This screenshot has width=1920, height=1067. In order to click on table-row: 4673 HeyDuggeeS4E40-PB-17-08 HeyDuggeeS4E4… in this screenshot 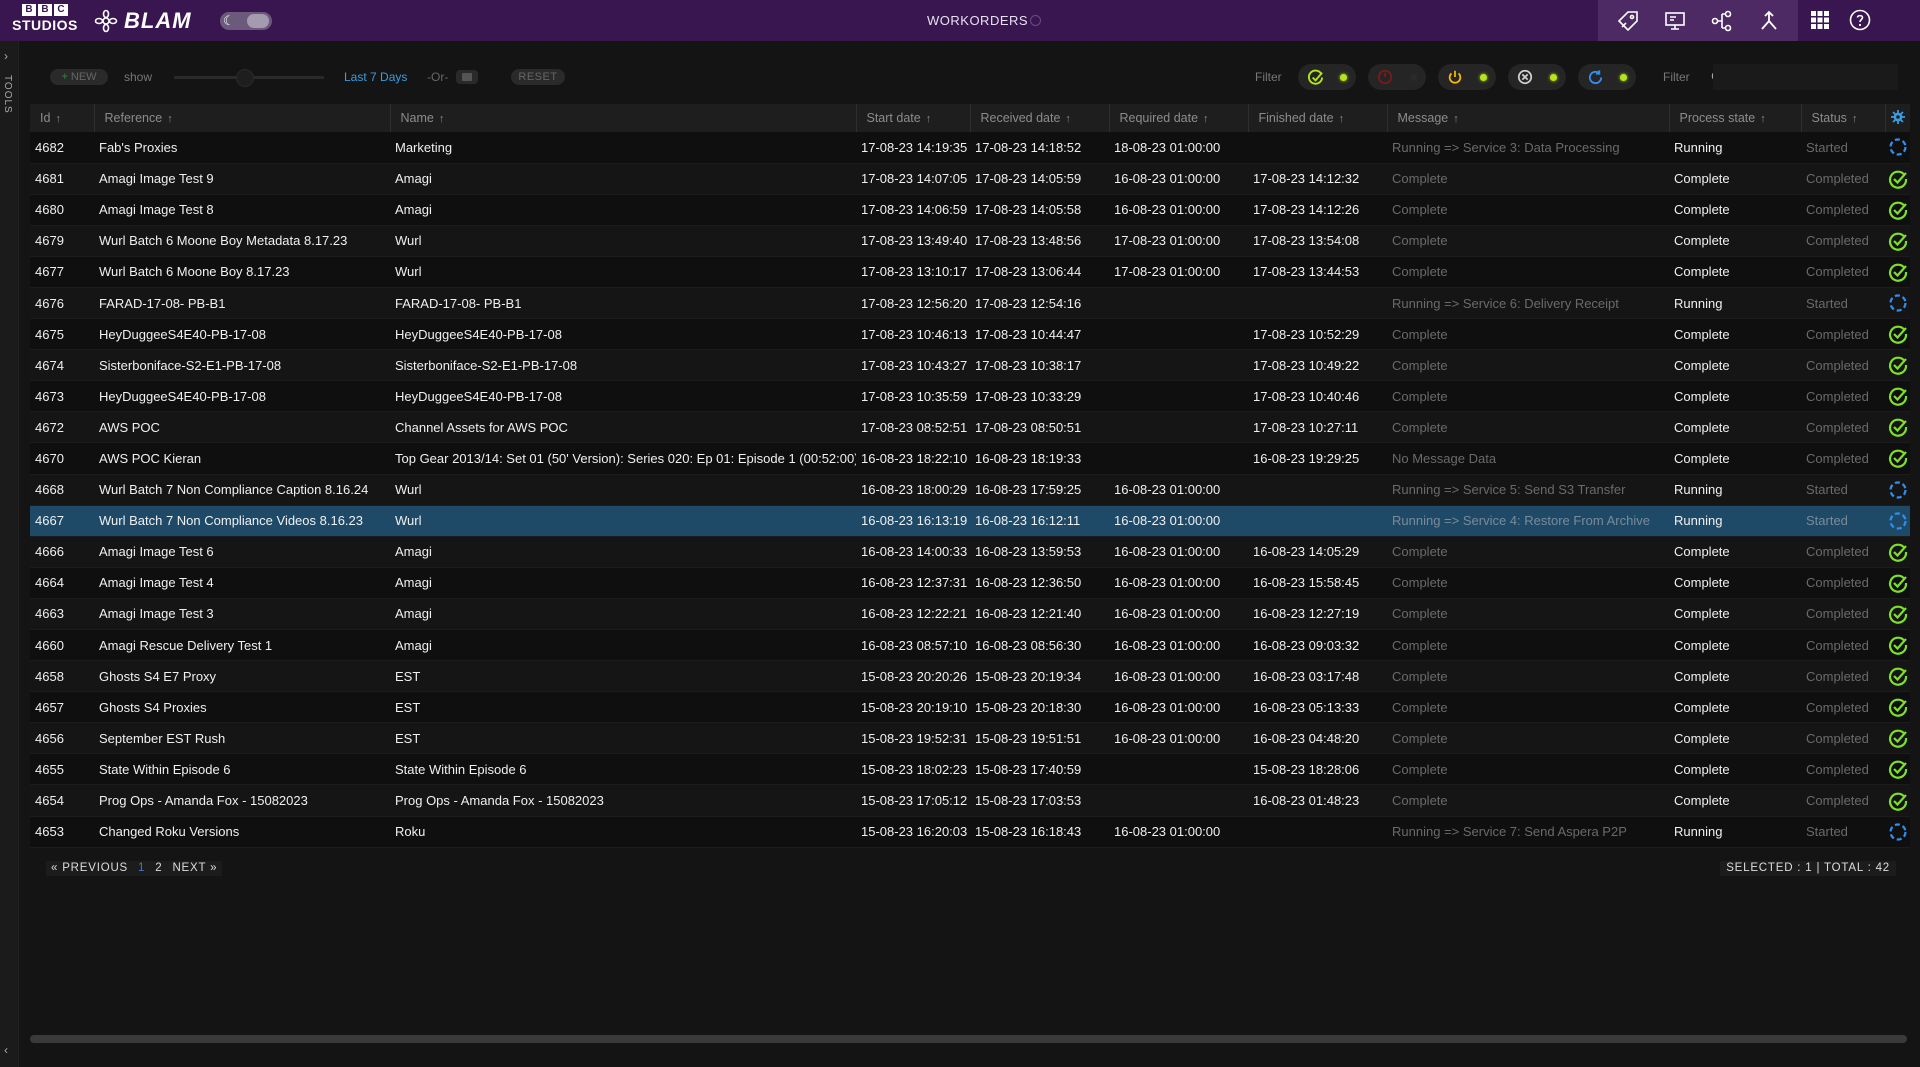, I will do `click(970, 396)`.